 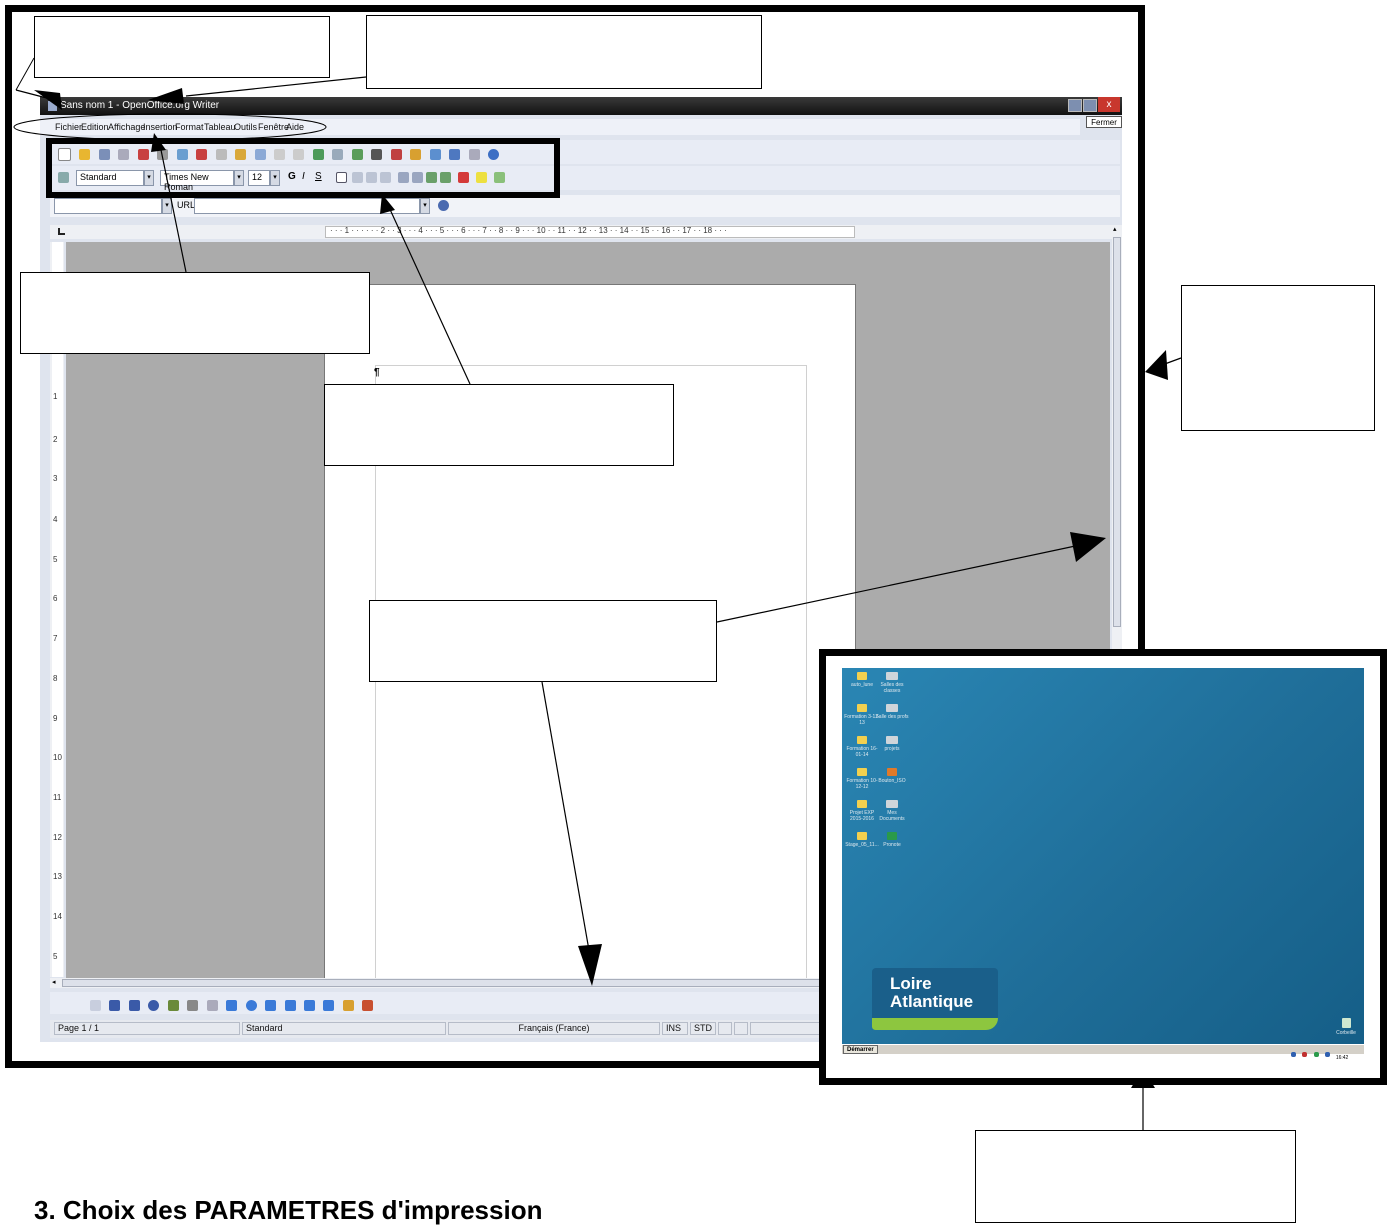 I want to click on label-box-desktop, so click(x=1135, y=1176).